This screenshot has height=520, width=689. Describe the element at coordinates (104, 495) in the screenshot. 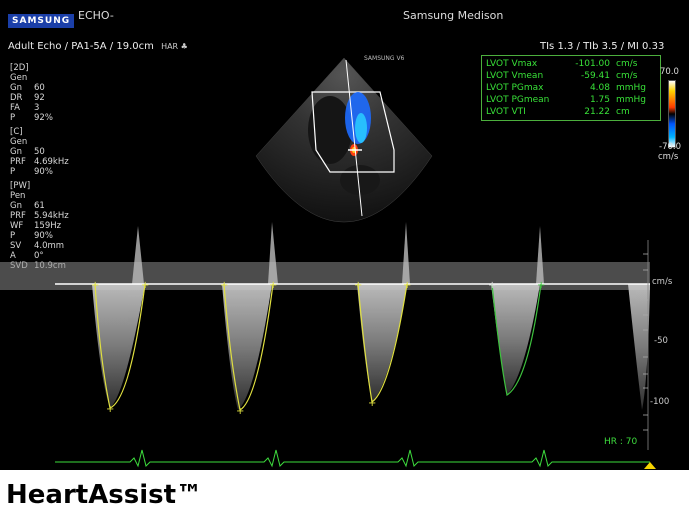

I see `product-title: HeartAssist™` at that location.